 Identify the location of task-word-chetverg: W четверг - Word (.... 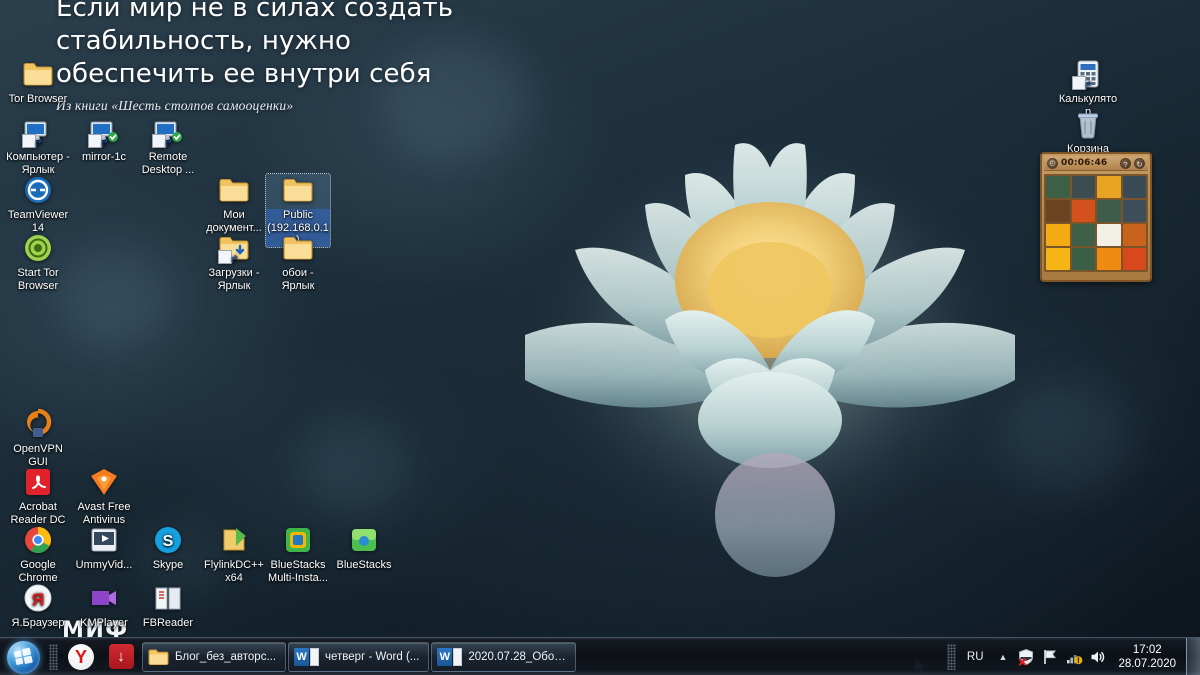
(359, 656).